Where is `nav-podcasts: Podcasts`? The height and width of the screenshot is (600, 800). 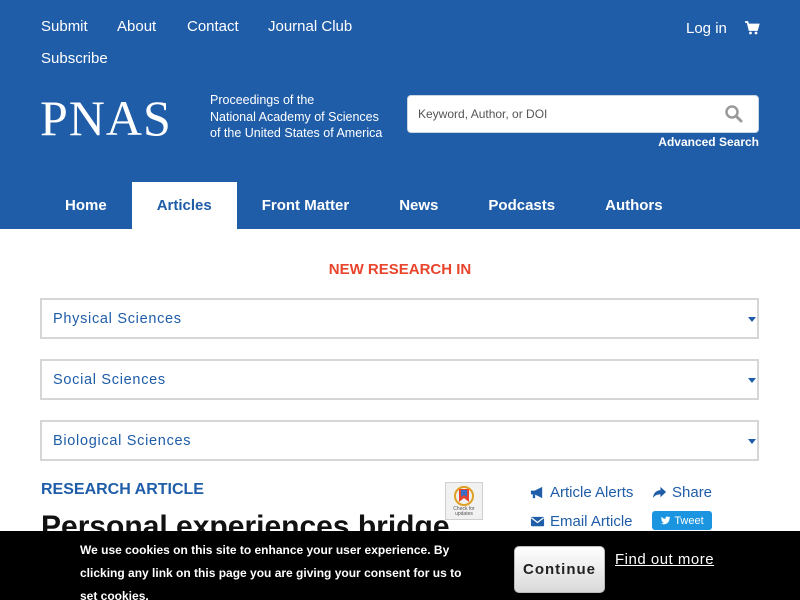
nav-podcasts: Podcasts is located at coordinates (521, 205).